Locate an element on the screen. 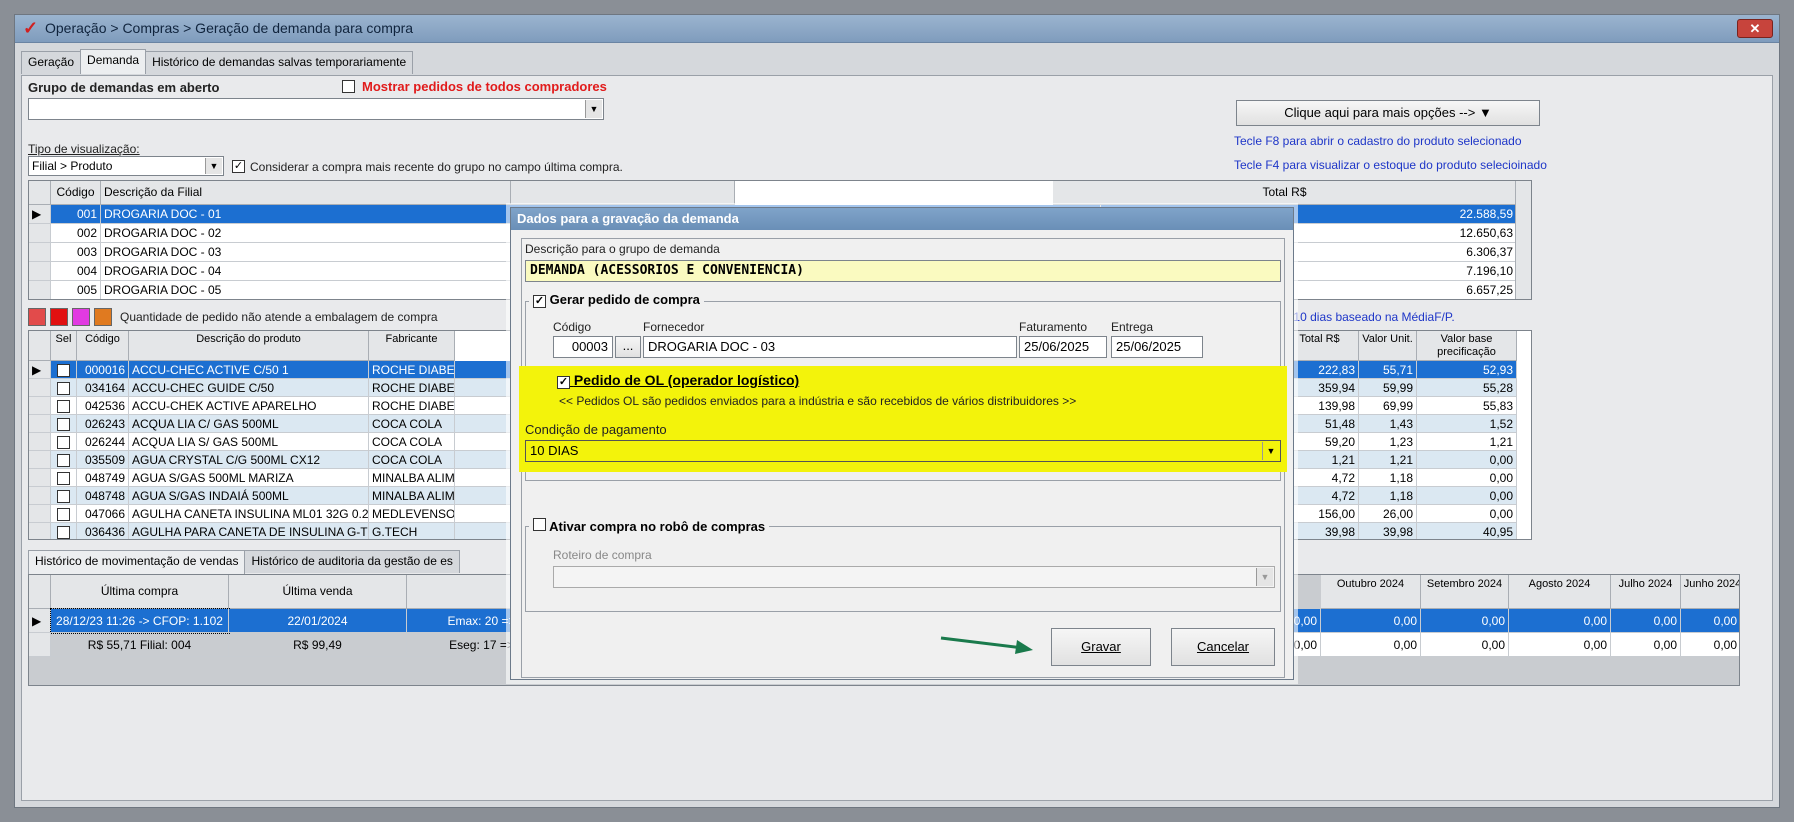 This screenshot has width=1794, height=822. legend-swatch-red is located at coordinates (37, 317).